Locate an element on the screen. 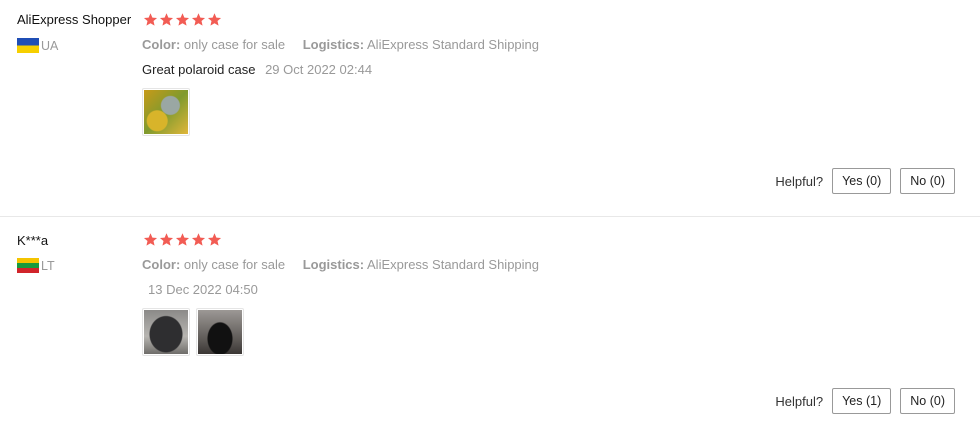 The width and height of the screenshot is (980, 433). helpful-section: Helpful? Yes (0) No (0) is located at coordinates (865, 181).